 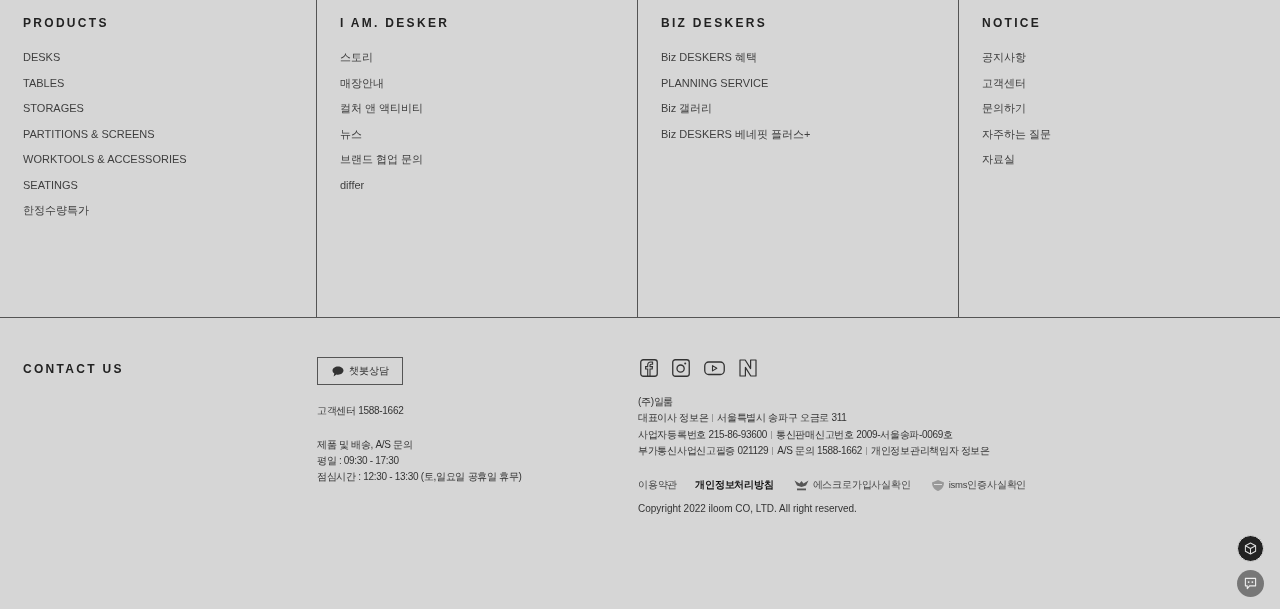 What do you see at coordinates (352, 185) in the screenshot?
I see `menu-link: differ` at bounding box center [352, 185].